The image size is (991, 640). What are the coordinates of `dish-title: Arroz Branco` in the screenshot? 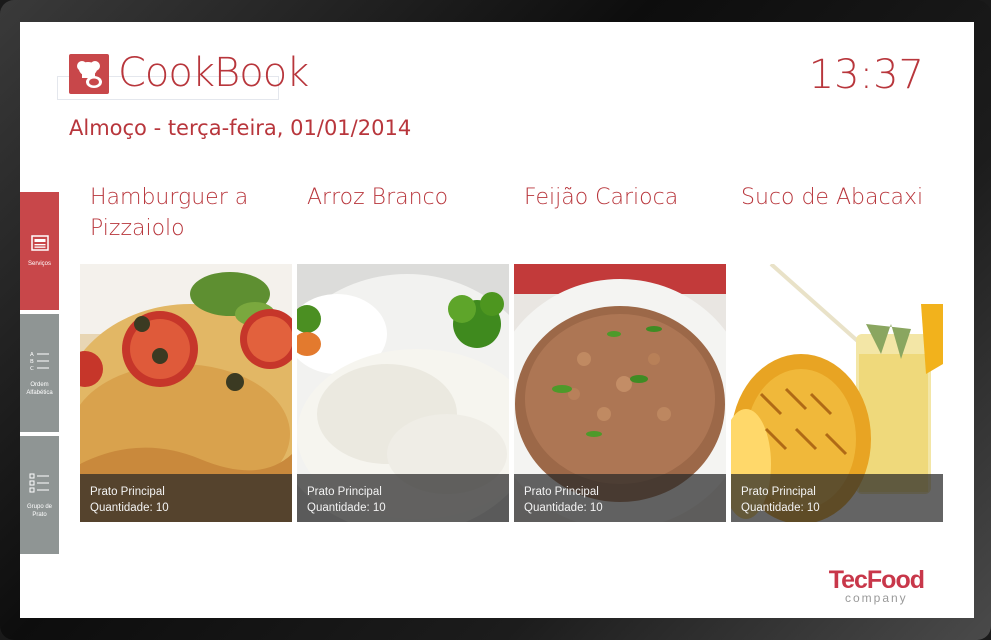 It's located at (378, 197).